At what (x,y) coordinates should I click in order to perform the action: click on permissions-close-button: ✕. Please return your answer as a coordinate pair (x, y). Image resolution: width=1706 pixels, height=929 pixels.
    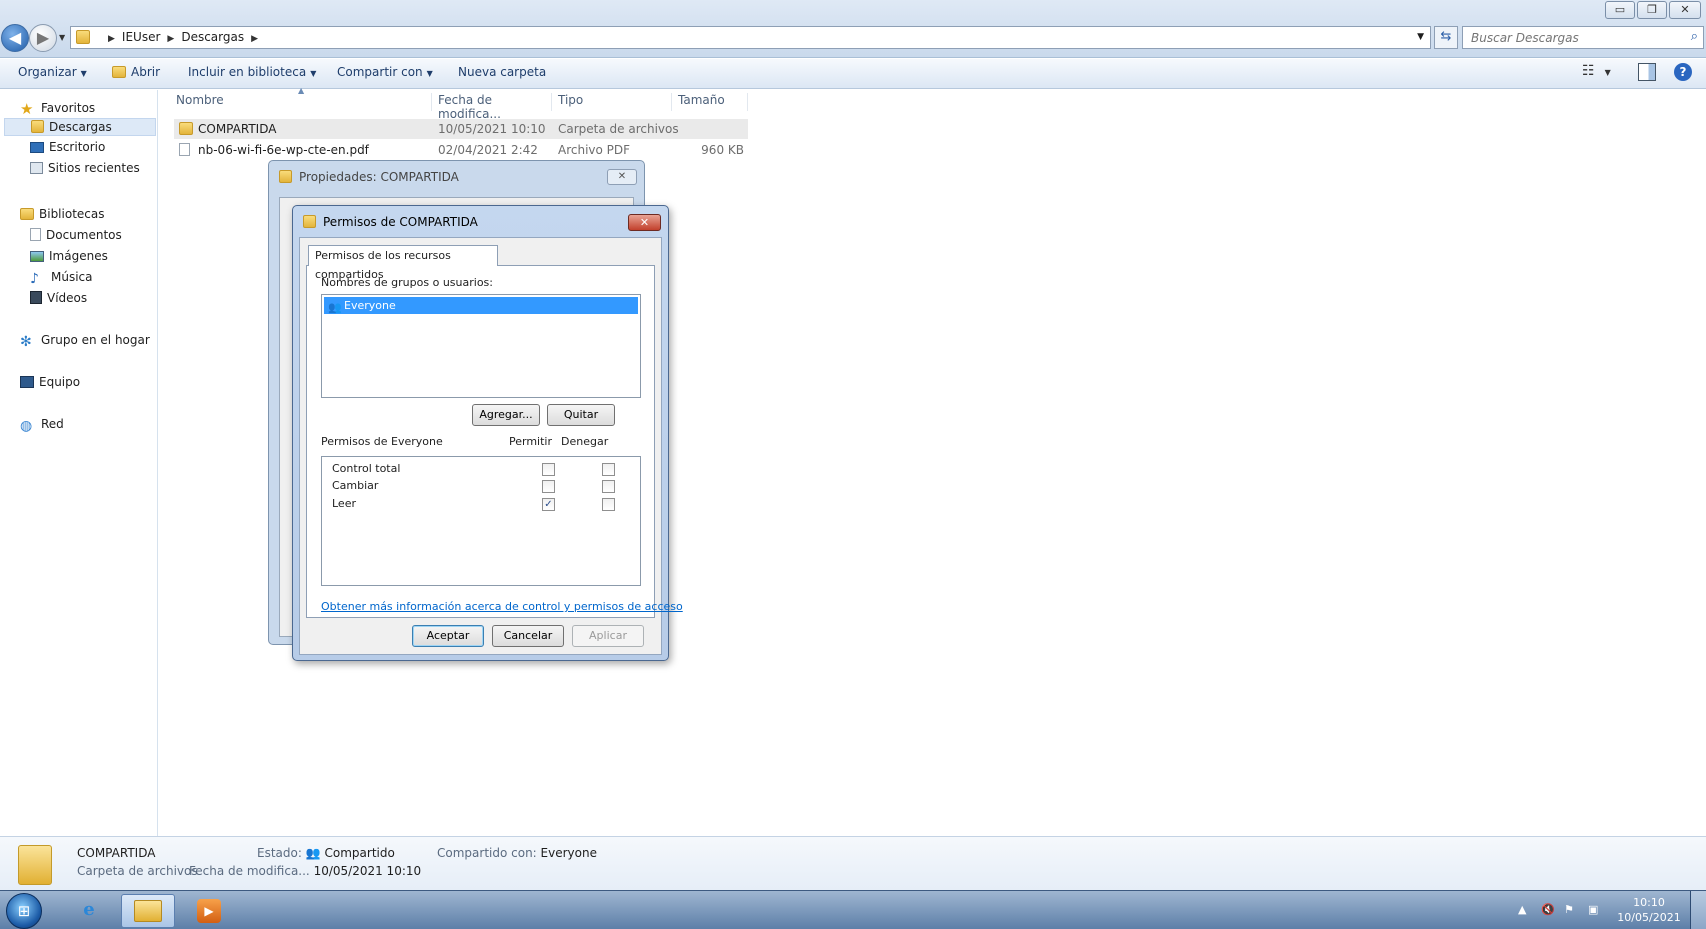
    Looking at the image, I should click on (644, 222).